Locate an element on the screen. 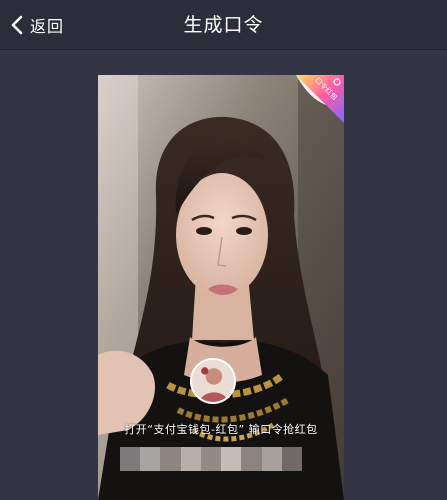 The width and height of the screenshot is (447, 500). avatar-image is located at coordinates (213, 381).